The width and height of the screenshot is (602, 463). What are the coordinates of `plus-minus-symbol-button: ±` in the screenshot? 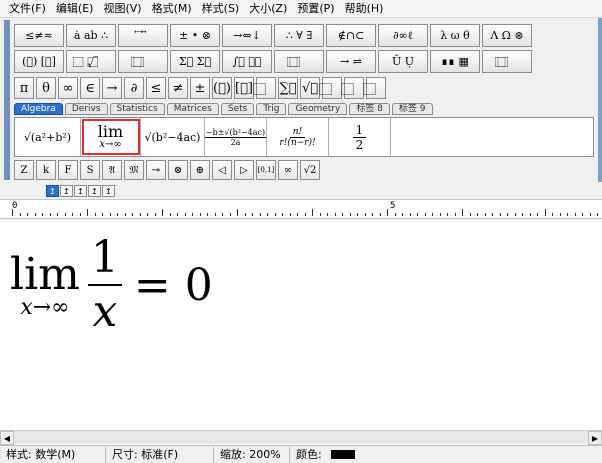 It's located at (200, 88).